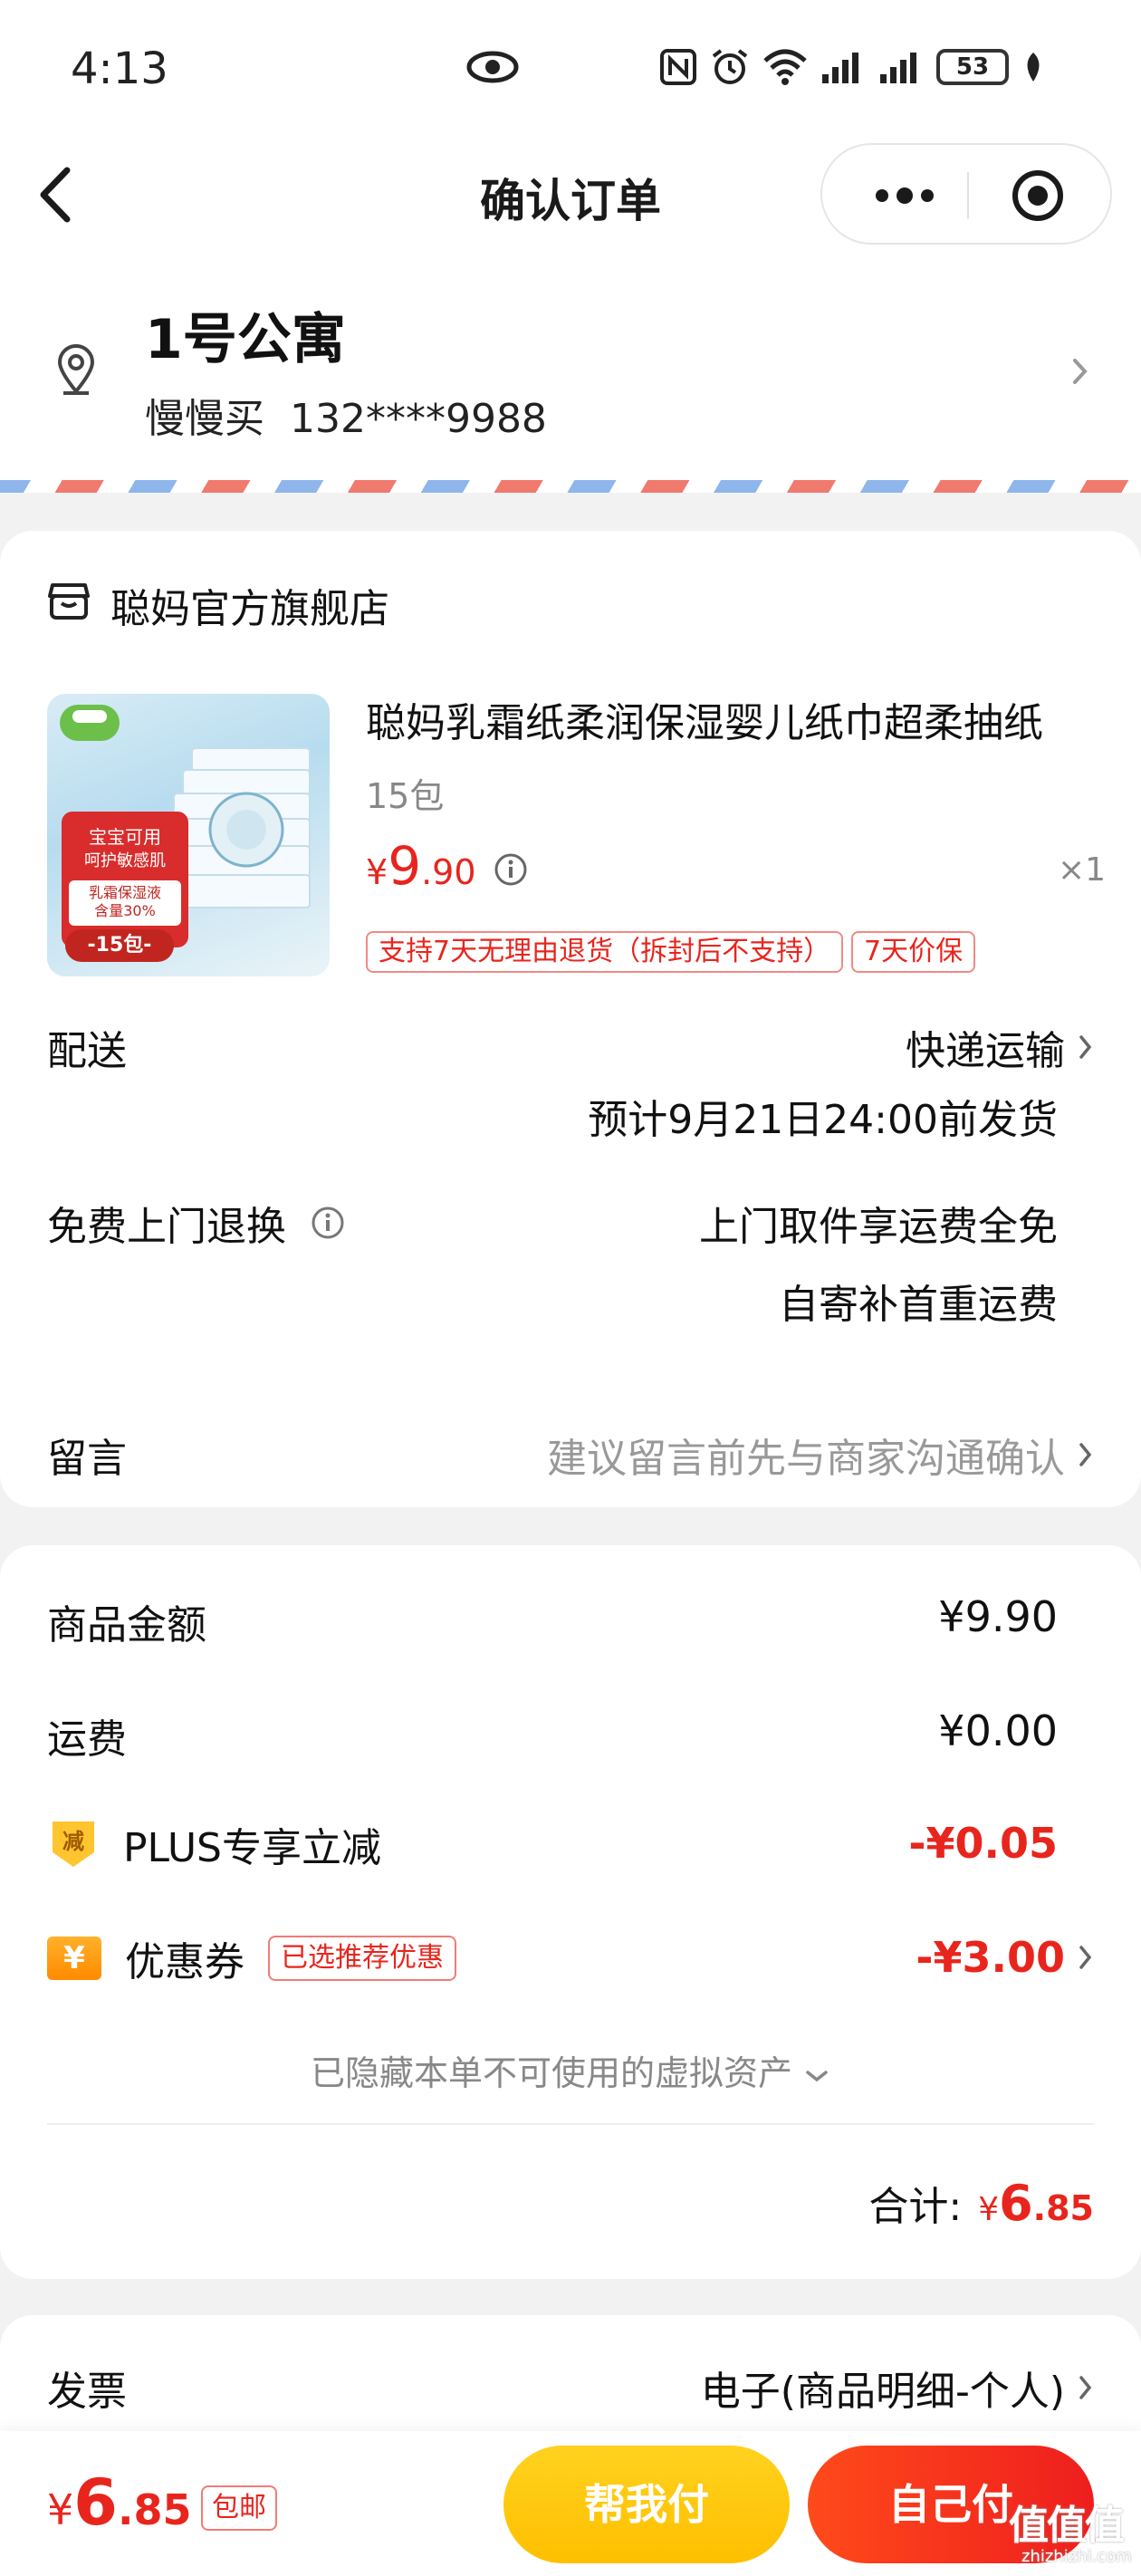  Describe the element at coordinates (678, 67) in the screenshot. I see `nfc-icon` at that location.